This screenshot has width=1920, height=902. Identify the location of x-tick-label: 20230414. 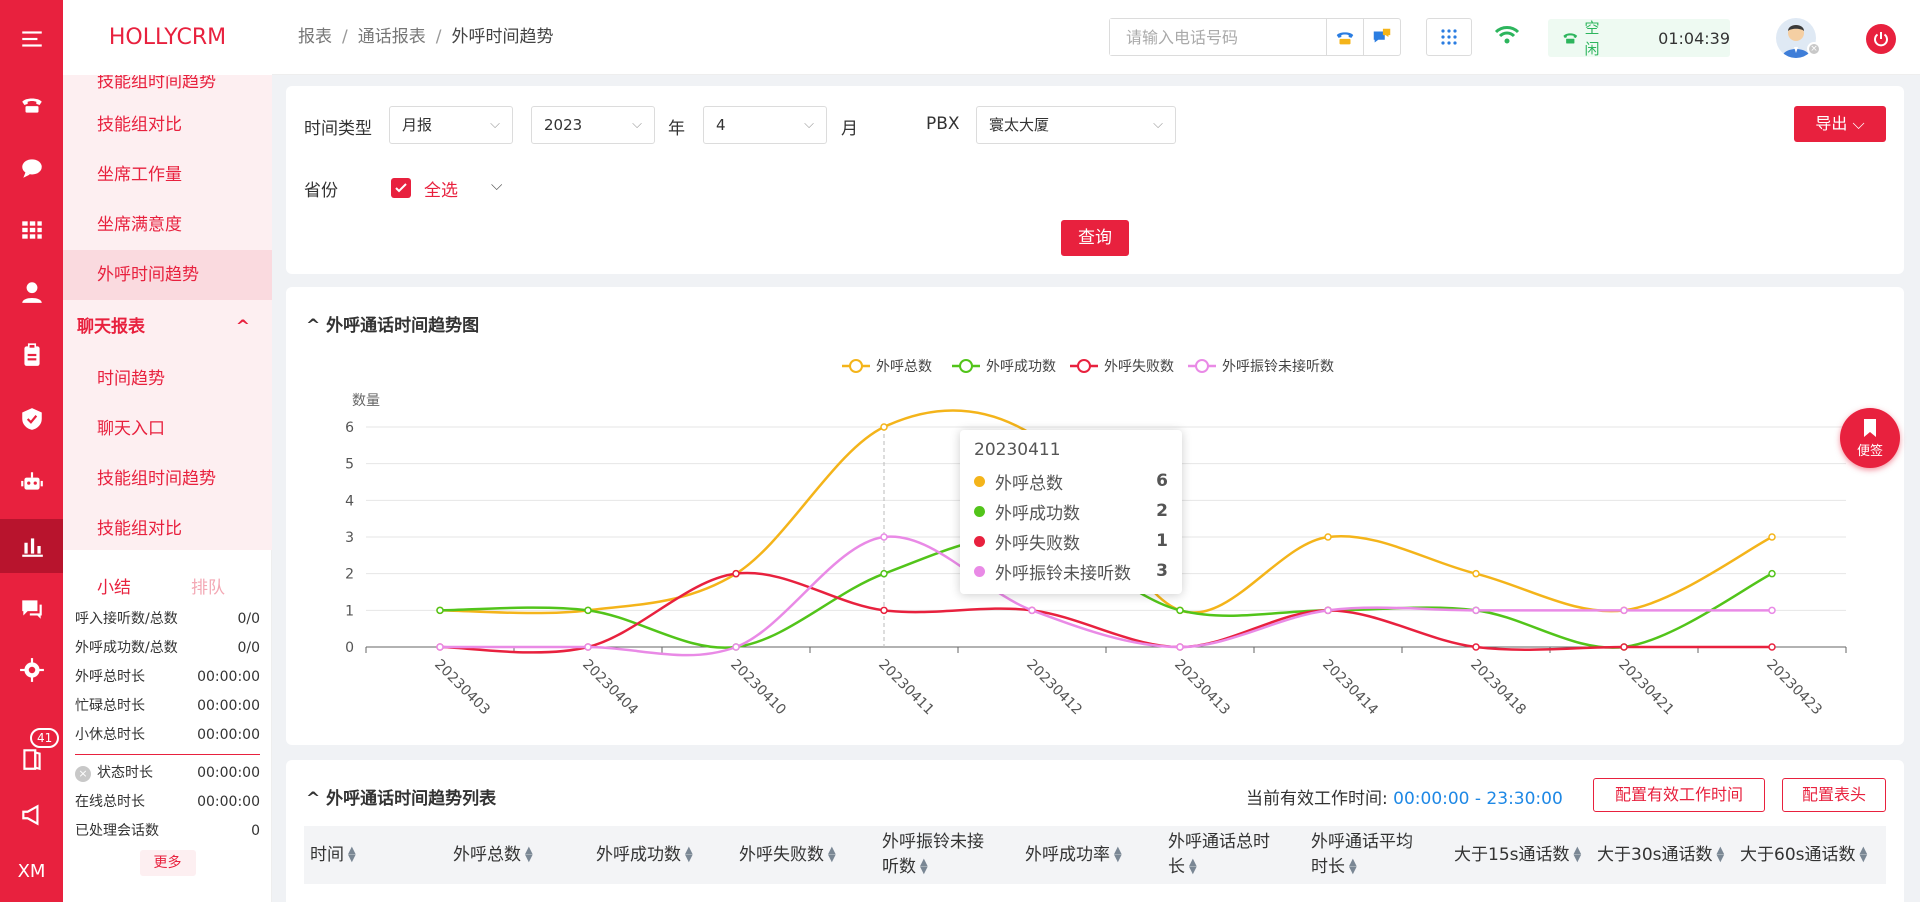
(1350, 688).